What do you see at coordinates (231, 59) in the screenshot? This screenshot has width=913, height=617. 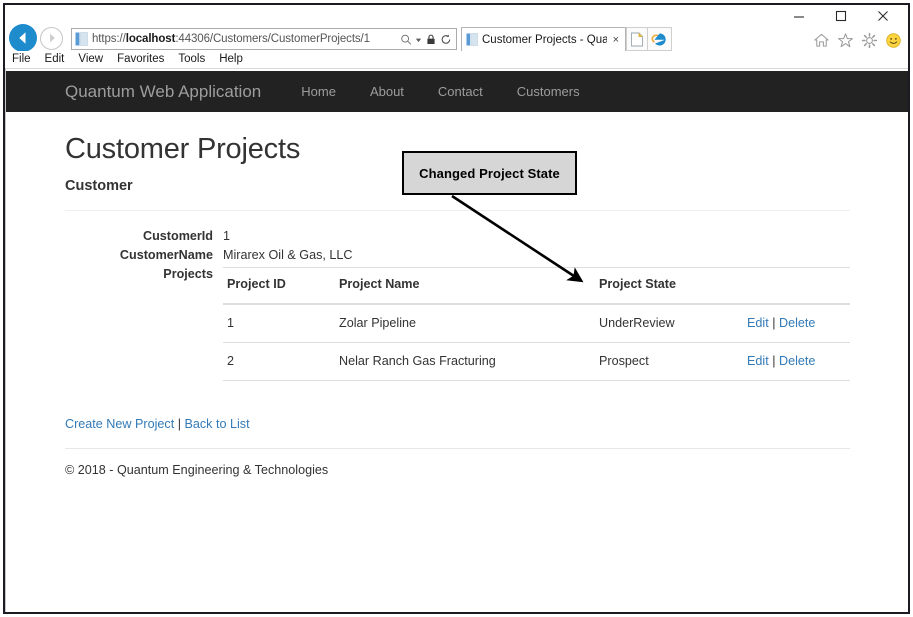 I see `menu-item-help: Help` at bounding box center [231, 59].